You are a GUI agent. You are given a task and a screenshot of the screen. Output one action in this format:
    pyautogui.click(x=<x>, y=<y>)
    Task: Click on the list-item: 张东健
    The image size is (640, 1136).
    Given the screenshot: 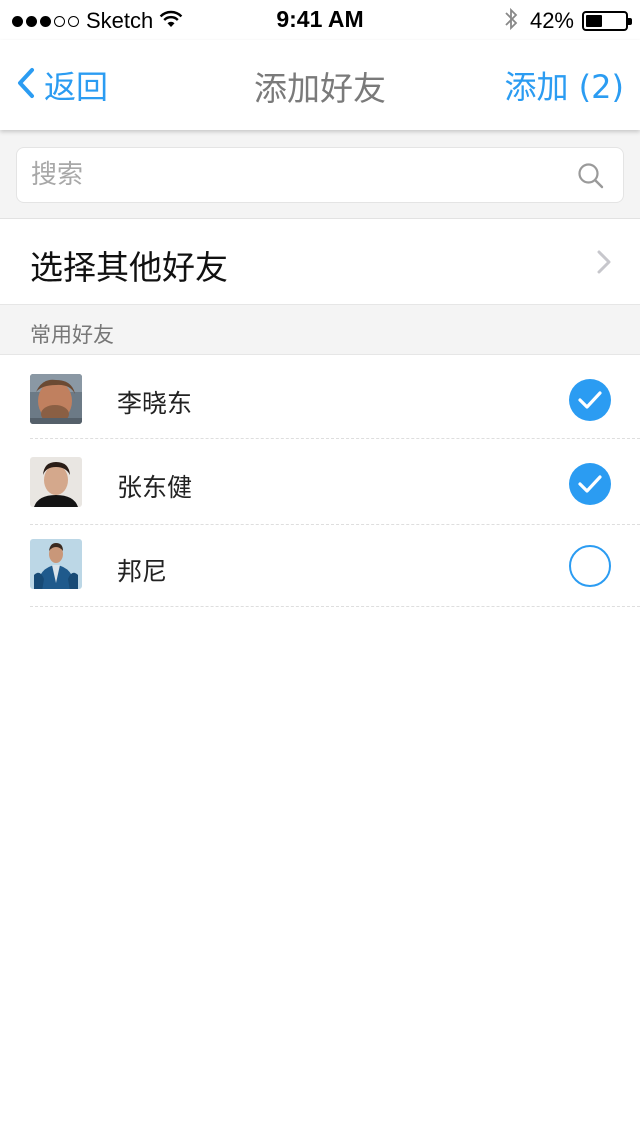 What is the action you would take?
    pyautogui.click(x=320, y=482)
    